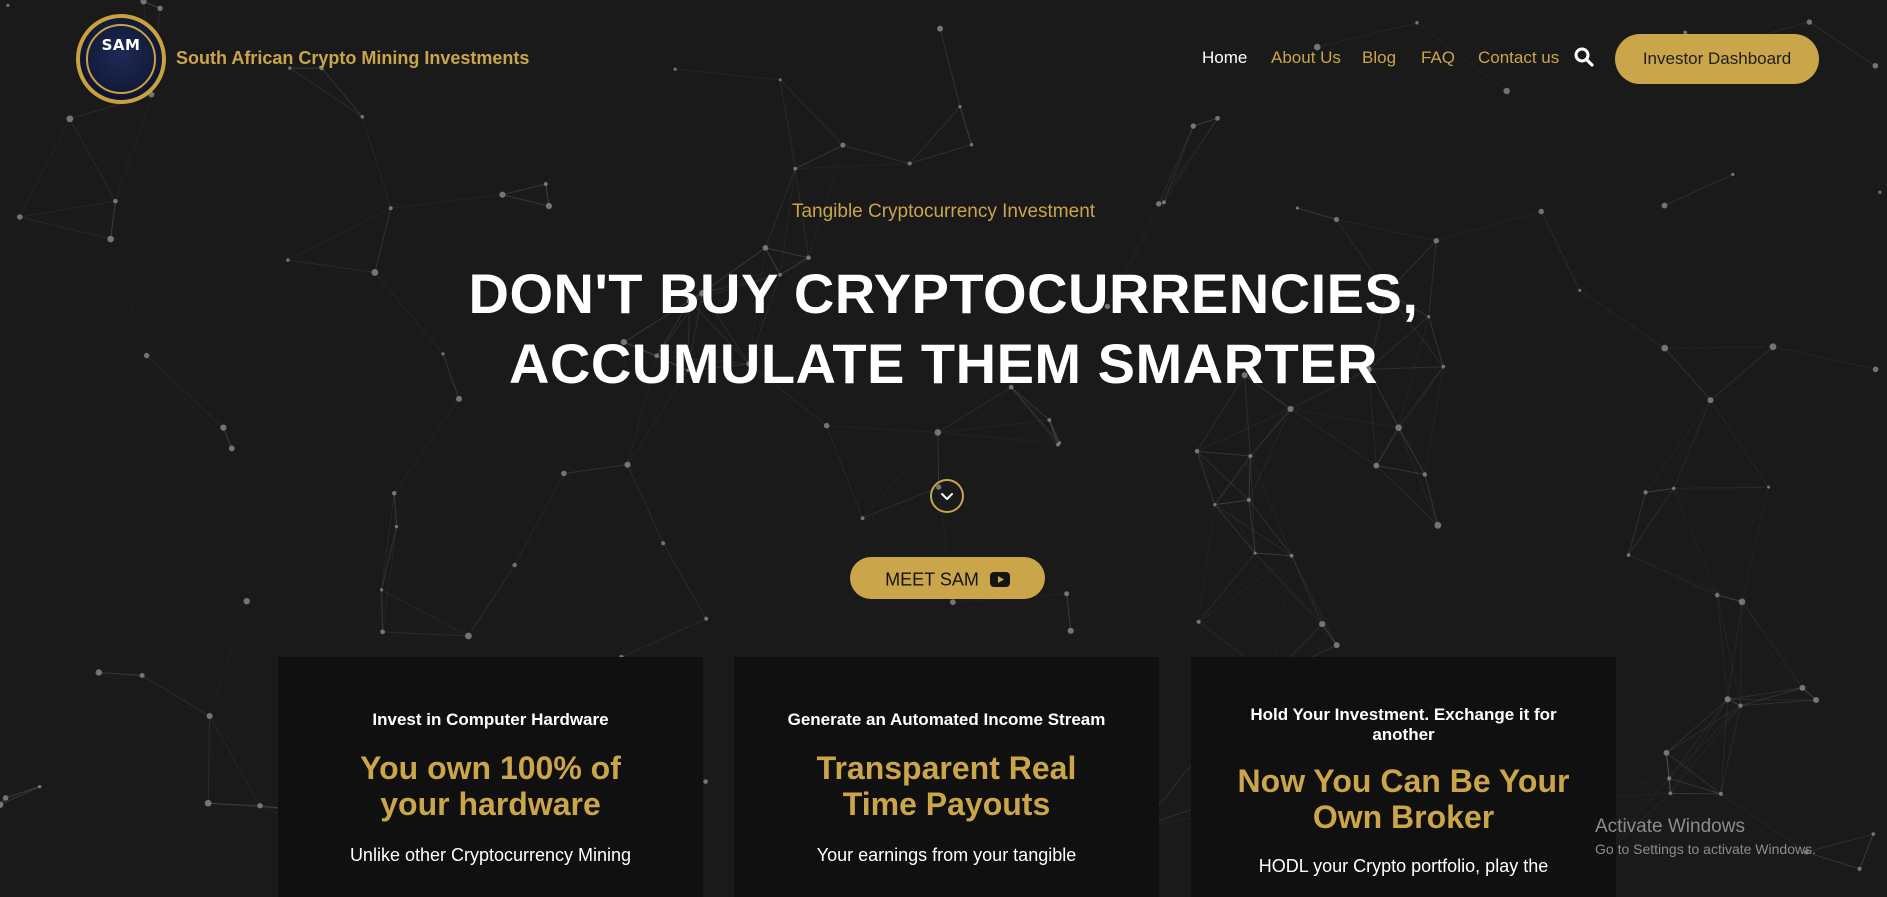  I want to click on headline-line-2: ACCUMULATE THEM SMARTER, so click(943, 364).